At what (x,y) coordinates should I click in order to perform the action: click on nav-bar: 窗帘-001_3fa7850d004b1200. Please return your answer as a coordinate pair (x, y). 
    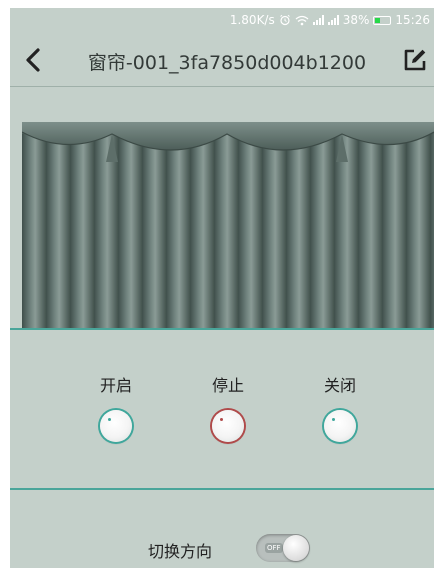
    Looking at the image, I should click on (222, 60).